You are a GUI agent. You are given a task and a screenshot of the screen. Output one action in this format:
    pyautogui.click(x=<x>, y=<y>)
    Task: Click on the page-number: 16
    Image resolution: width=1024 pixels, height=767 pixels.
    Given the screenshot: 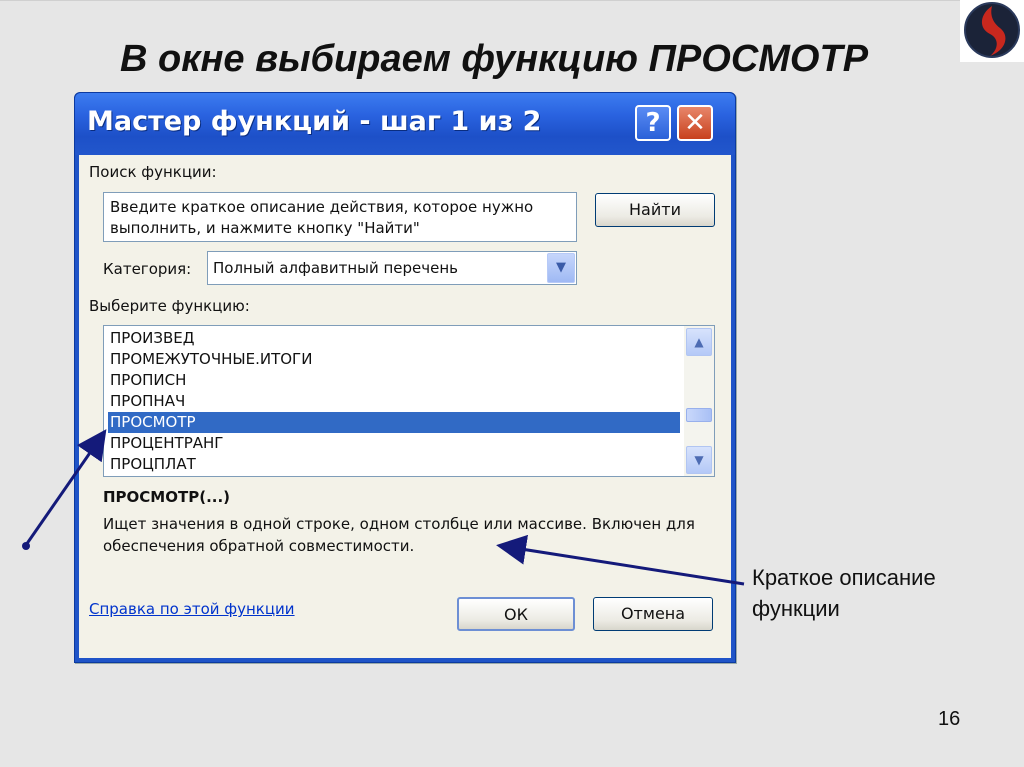 What is the action you would take?
    pyautogui.click(x=949, y=719)
    